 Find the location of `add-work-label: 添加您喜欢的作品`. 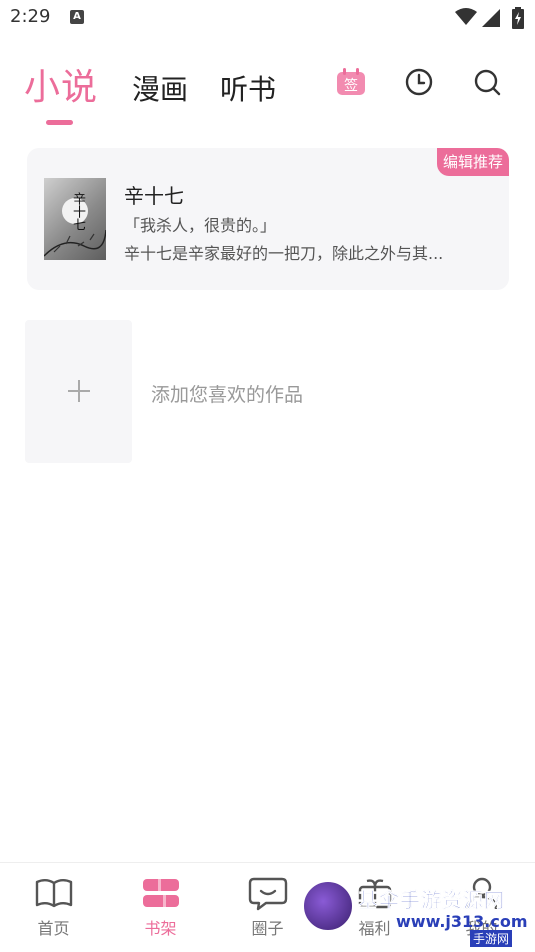

add-work-label: 添加您喜欢的作品 is located at coordinates (227, 393).